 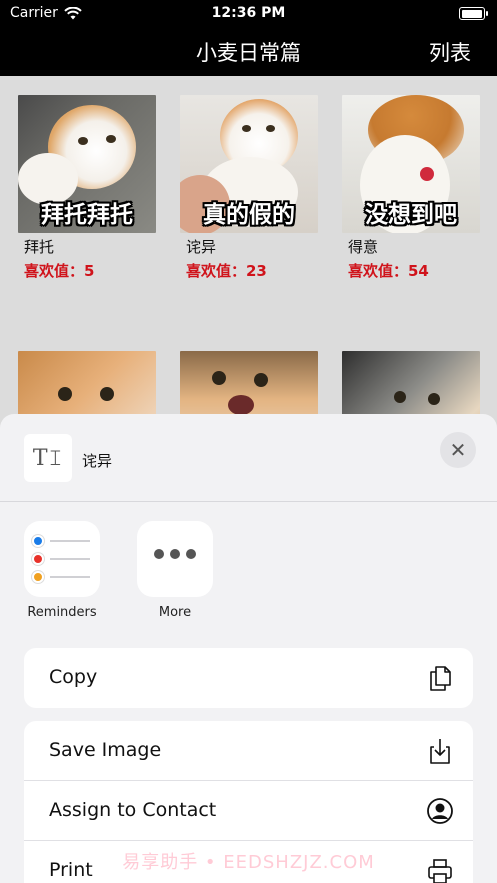 What do you see at coordinates (39, 247) in the screenshot?
I see `item-name: 拜托` at bounding box center [39, 247].